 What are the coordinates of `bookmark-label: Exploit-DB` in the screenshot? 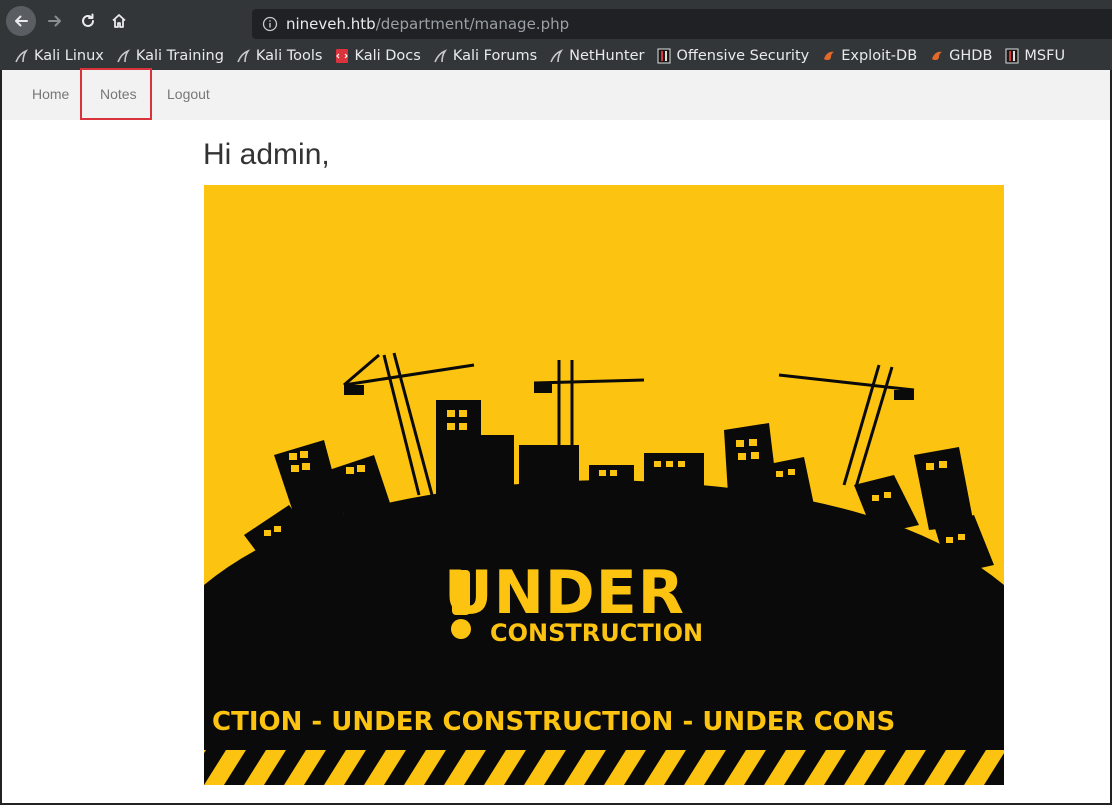 It's located at (879, 56).